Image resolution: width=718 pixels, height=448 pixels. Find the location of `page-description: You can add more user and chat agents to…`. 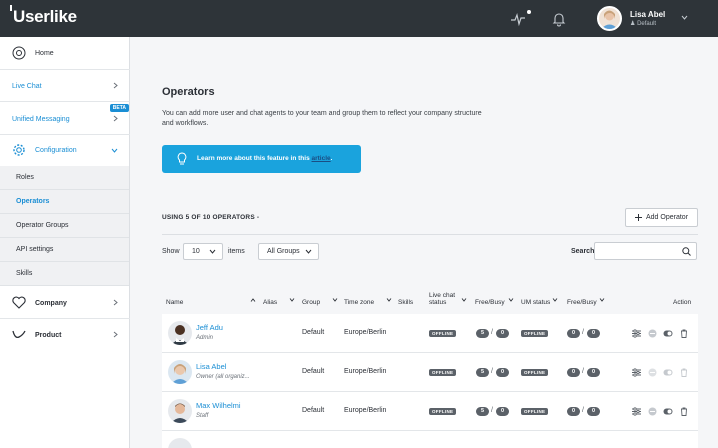

page-description: You can add more user and chat agents to… is located at coordinates (322, 118).